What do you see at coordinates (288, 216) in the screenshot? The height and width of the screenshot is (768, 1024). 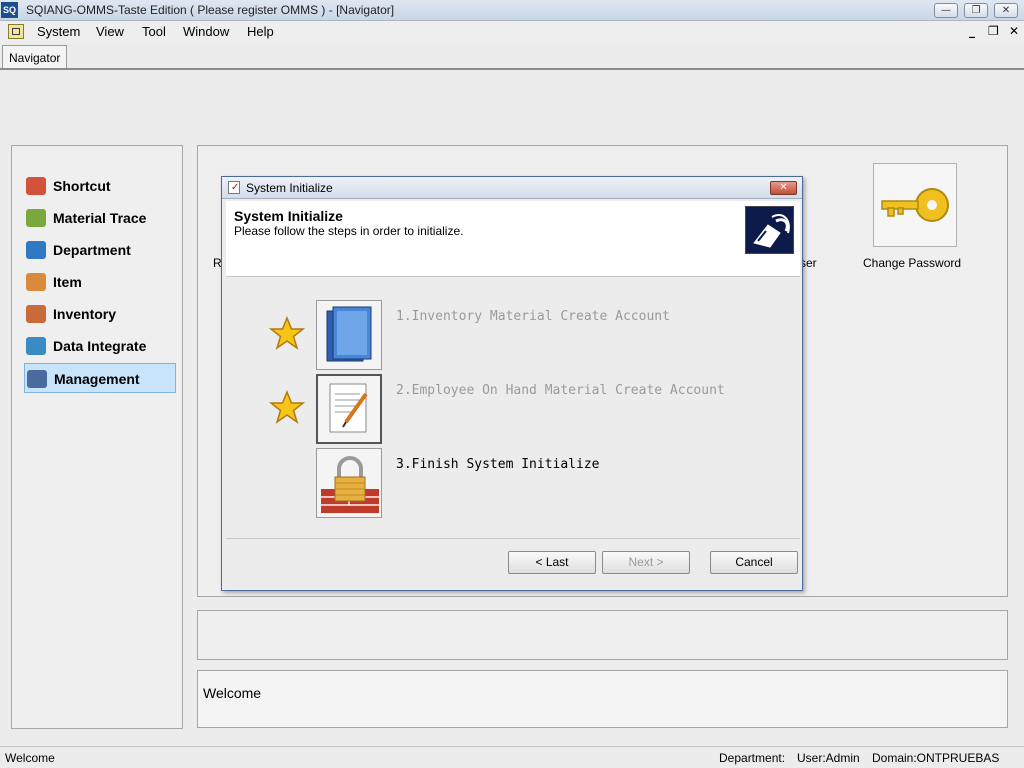 I see `dialog-header-title: System Initialize` at bounding box center [288, 216].